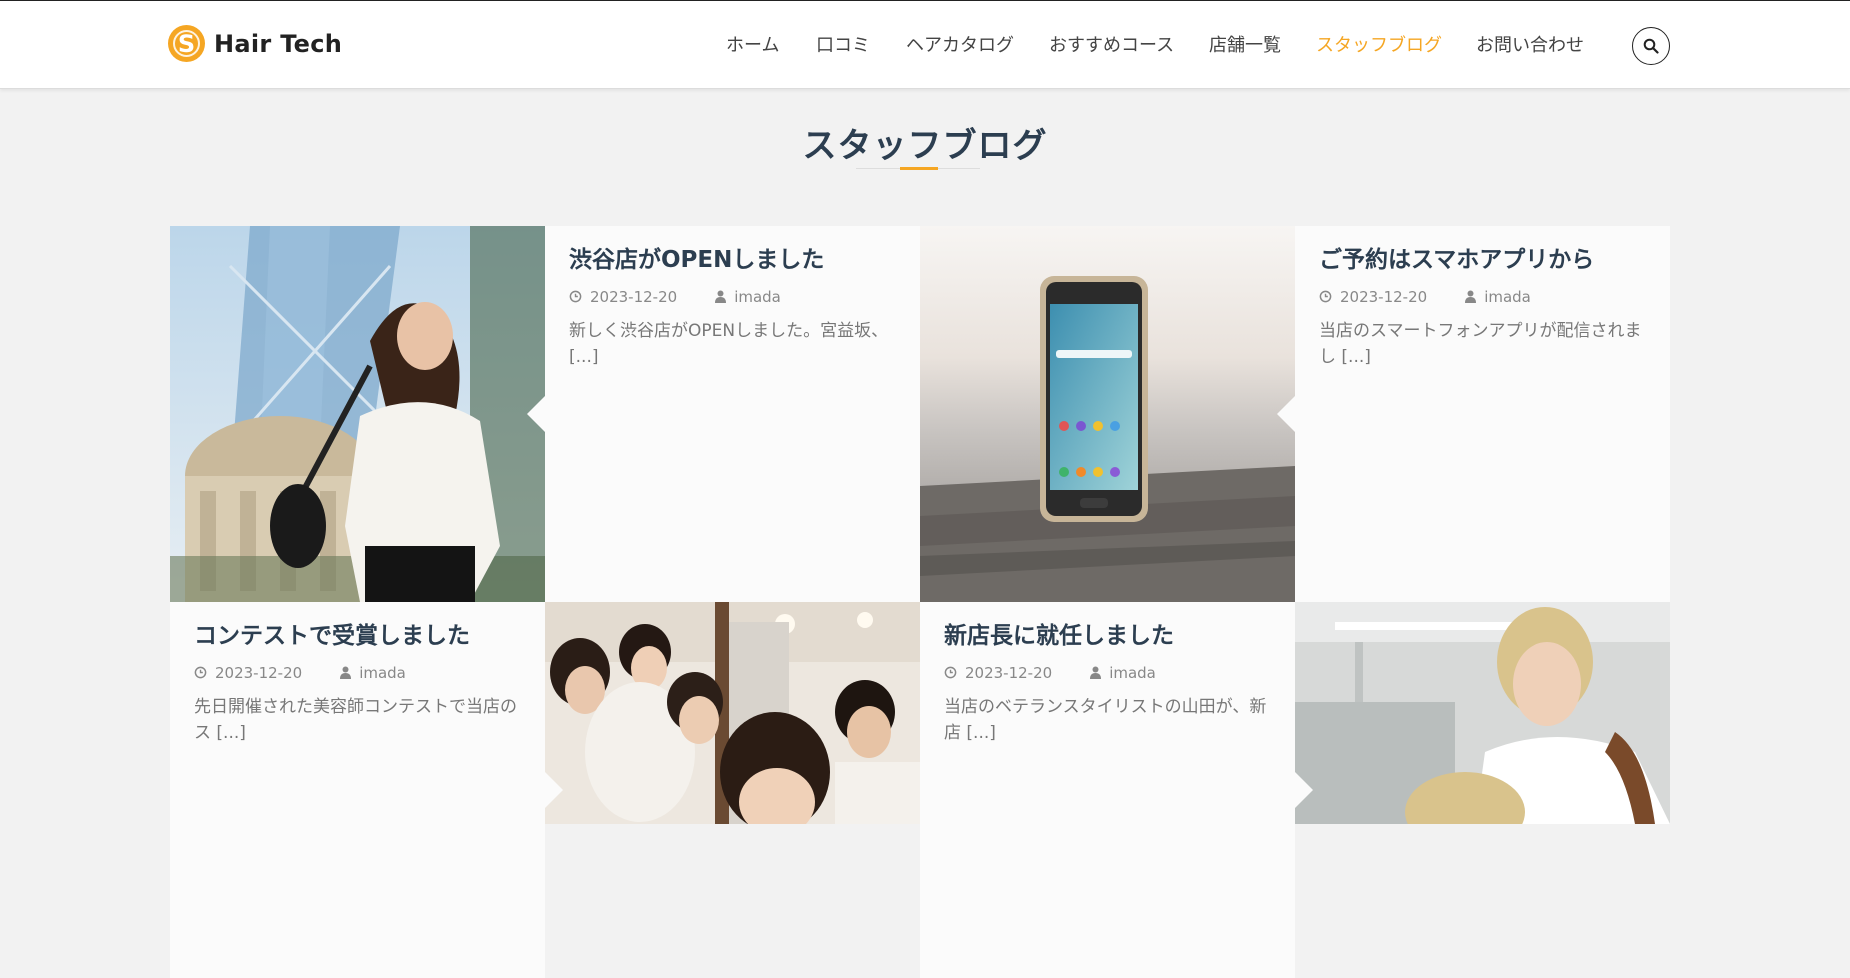 The height and width of the screenshot is (978, 1850). What do you see at coordinates (1110, 637) in the screenshot?
I see `post-title: 新店長に就任しました` at bounding box center [1110, 637].